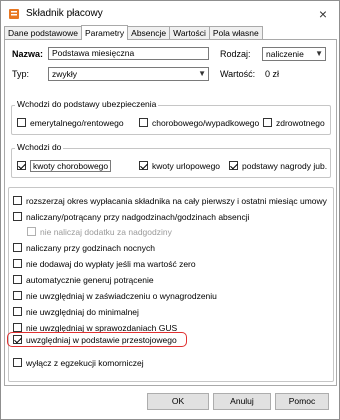  Describe the element at coordinates (65, 74) in the screenshot. I see `type-select-value: zwykły` at that location.